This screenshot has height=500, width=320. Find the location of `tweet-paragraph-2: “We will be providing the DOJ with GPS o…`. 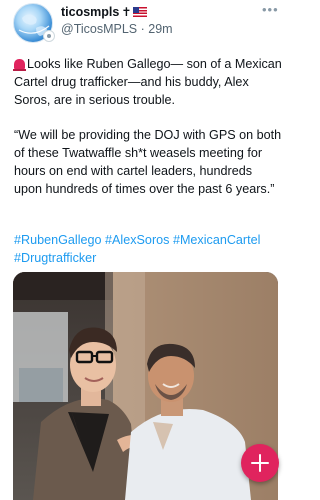

tweet-paragraph-2: “We will be providing the DOJ with GPS o… is located at coordinates (148, 162).